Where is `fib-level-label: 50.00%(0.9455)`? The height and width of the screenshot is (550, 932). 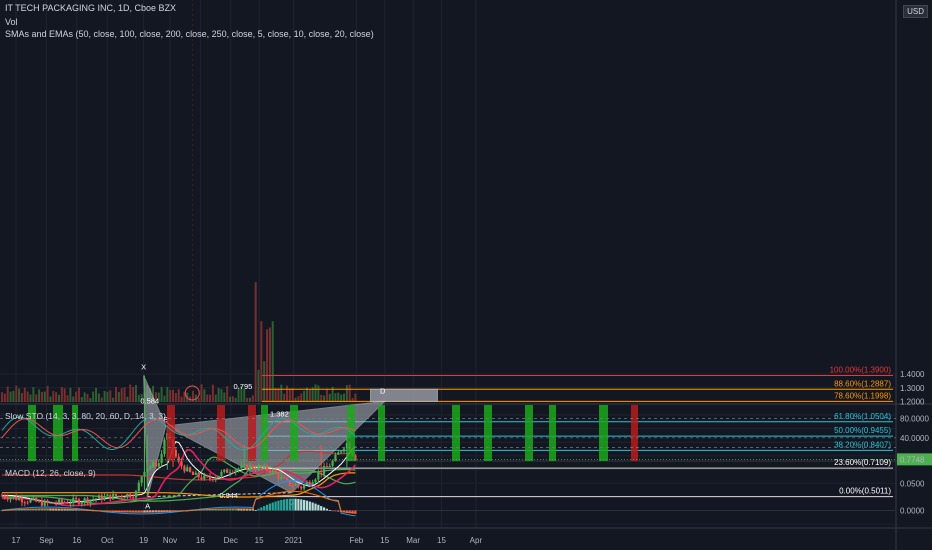 fib-level-label: 50.00%(0.9455) is located at coordinates (862, 430).